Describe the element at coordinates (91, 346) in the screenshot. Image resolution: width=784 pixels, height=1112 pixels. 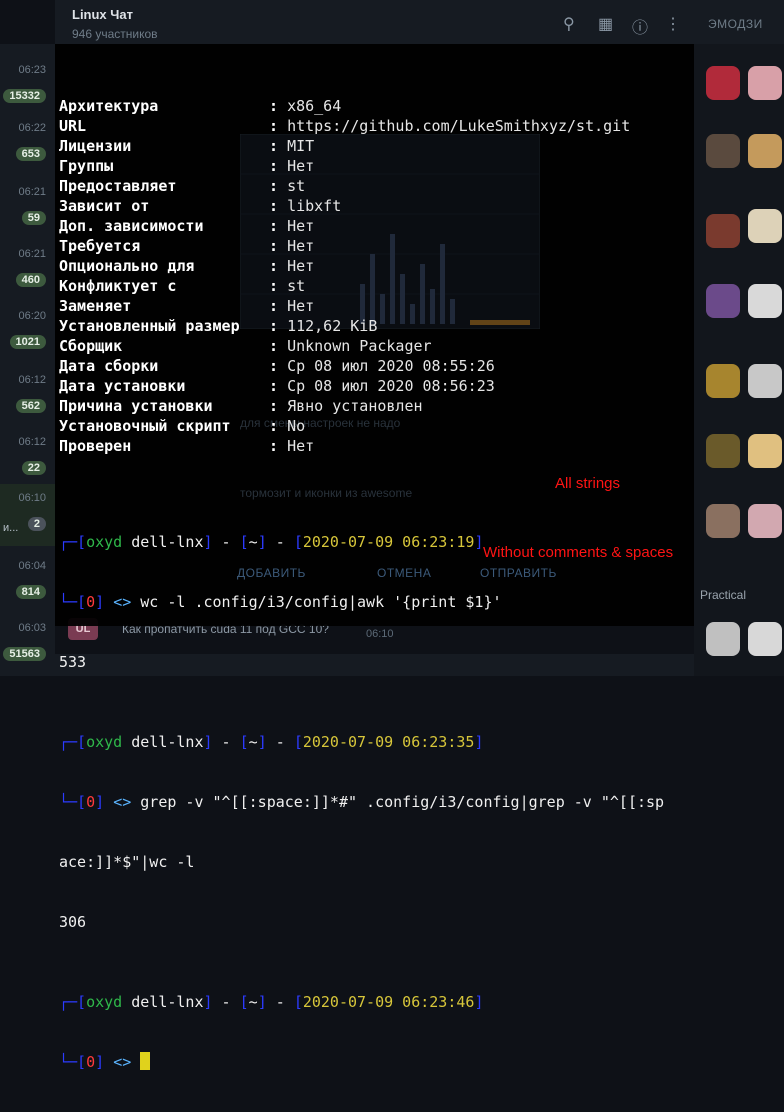
I see `package-info-key: Сборщик` at that location.